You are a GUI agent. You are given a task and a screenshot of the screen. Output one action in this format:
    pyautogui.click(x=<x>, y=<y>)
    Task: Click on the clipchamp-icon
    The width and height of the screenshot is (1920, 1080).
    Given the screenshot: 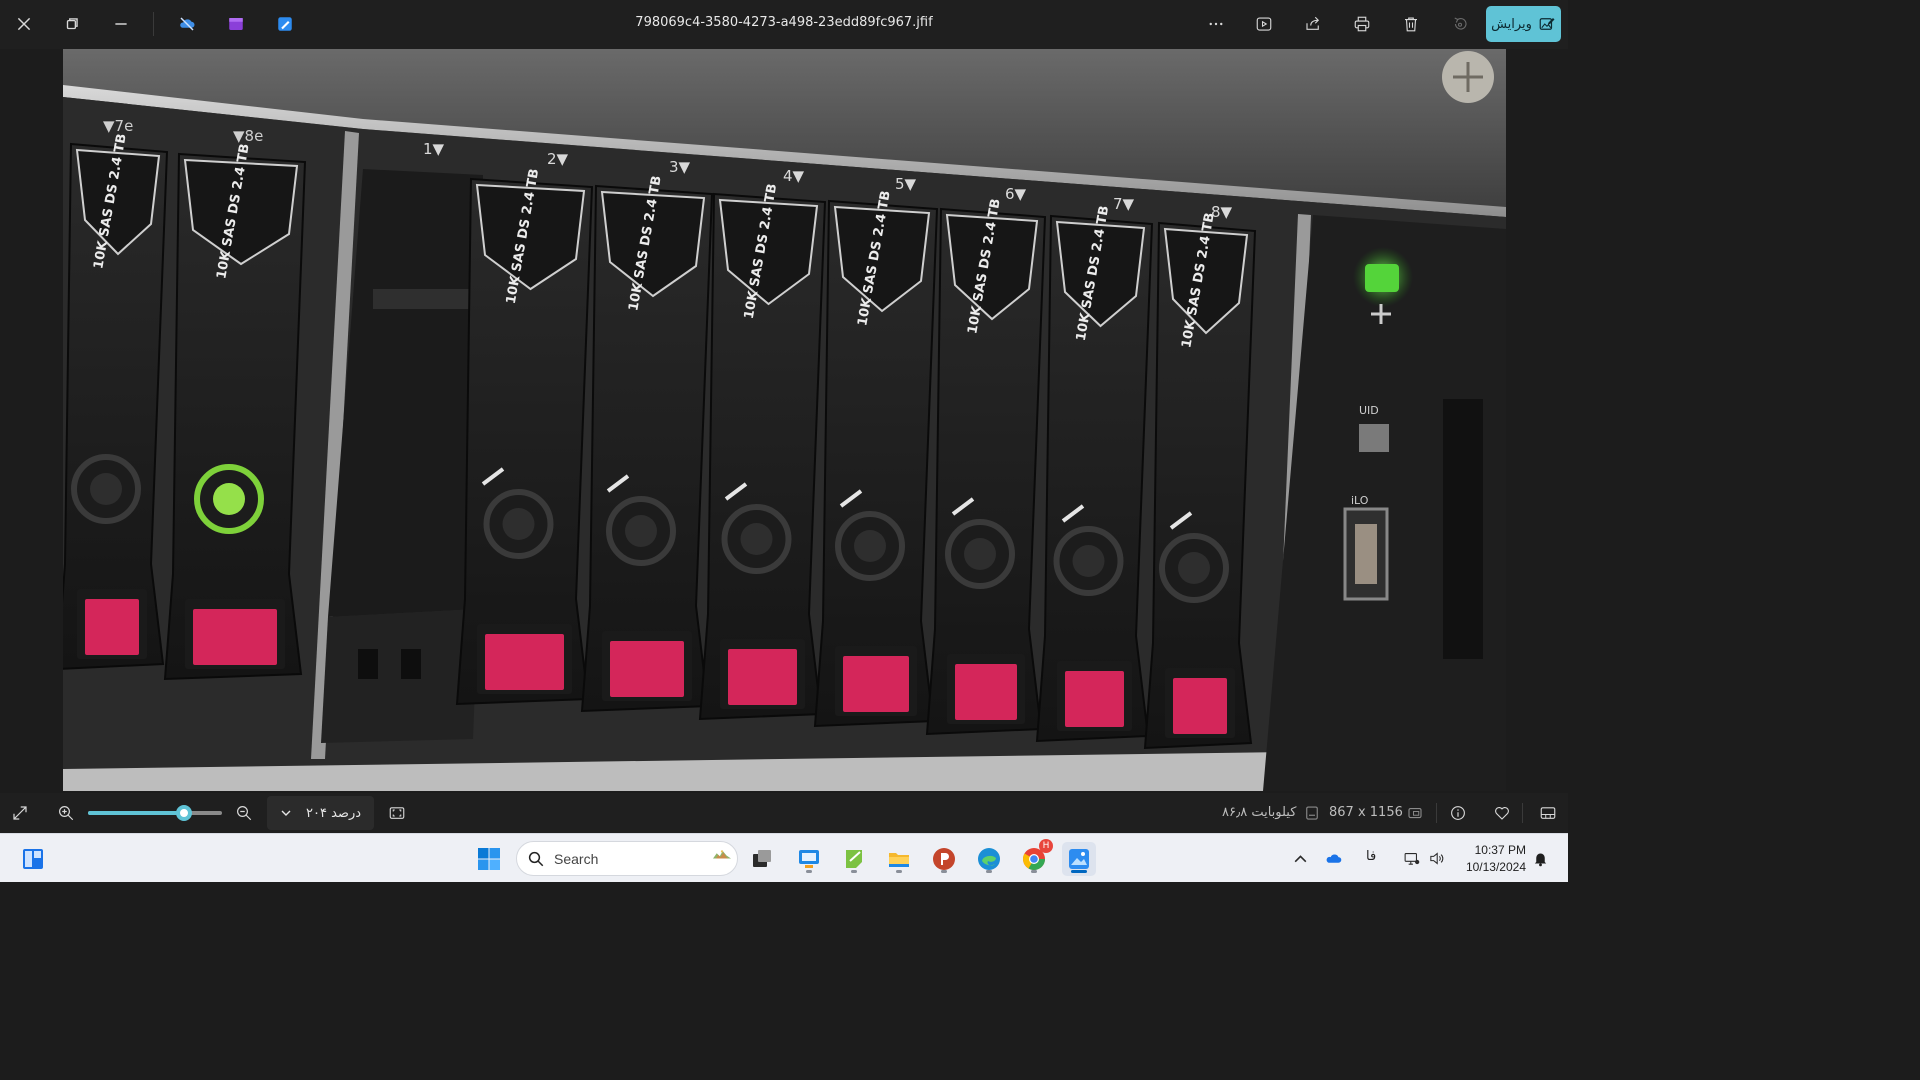 What is the action you would take?
    pyautogui.click(x=236, y=24)
    